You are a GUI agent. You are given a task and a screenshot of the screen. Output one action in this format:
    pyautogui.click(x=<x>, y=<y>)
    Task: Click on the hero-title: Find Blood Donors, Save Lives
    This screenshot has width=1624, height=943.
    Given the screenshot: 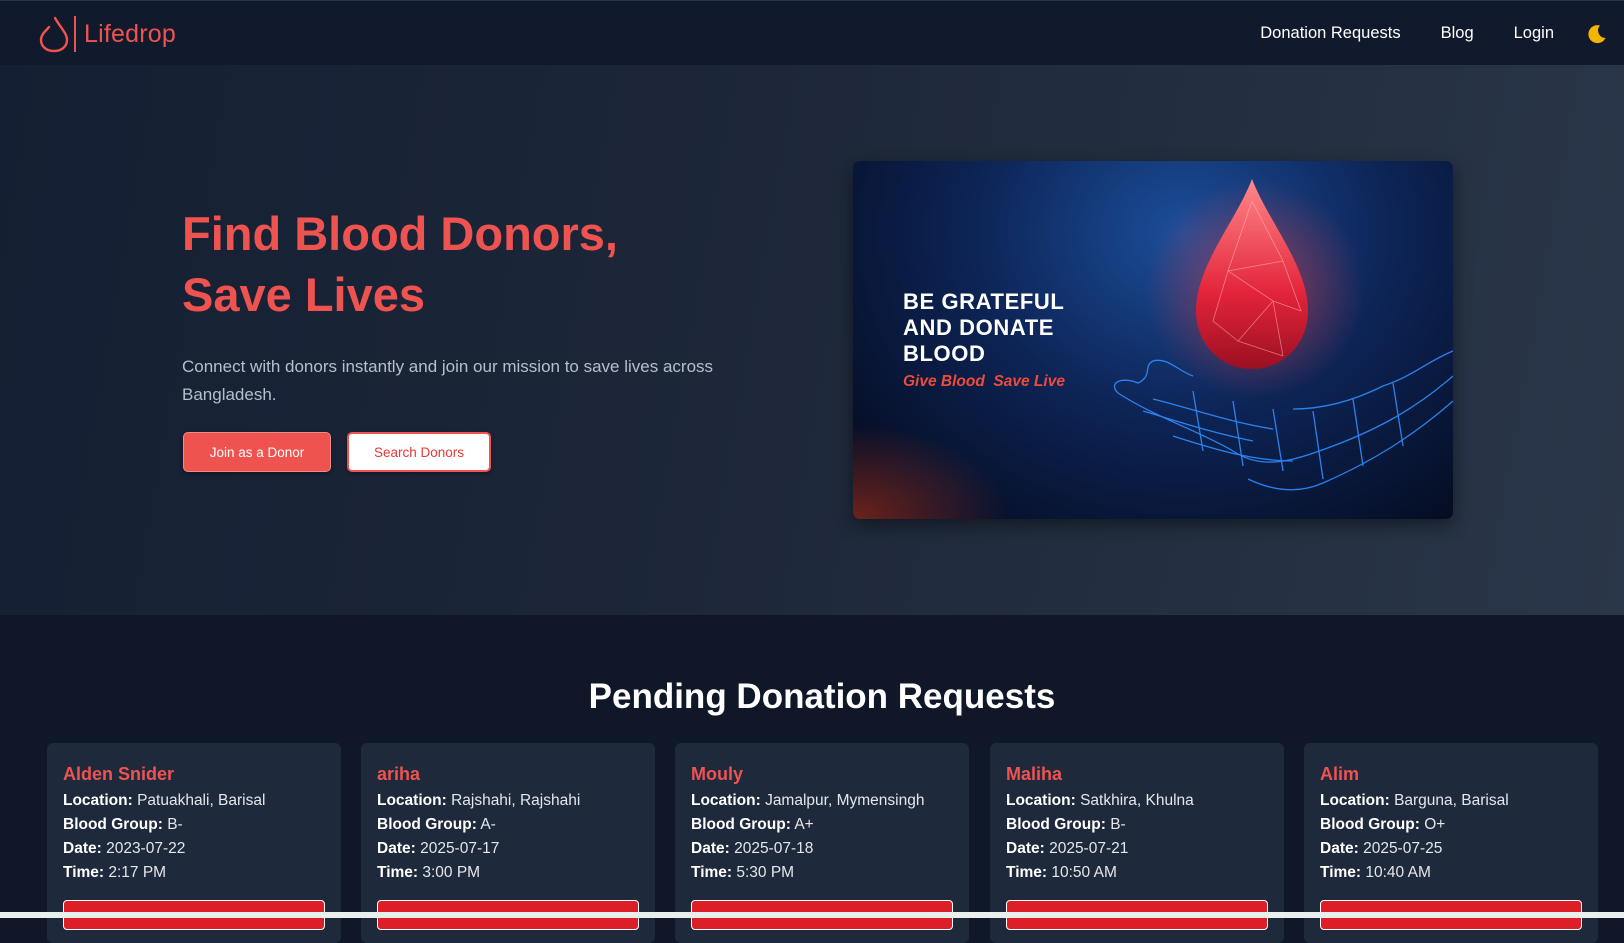 What is the action you would take?
    pyautogui.click(x=482, y=264)
    